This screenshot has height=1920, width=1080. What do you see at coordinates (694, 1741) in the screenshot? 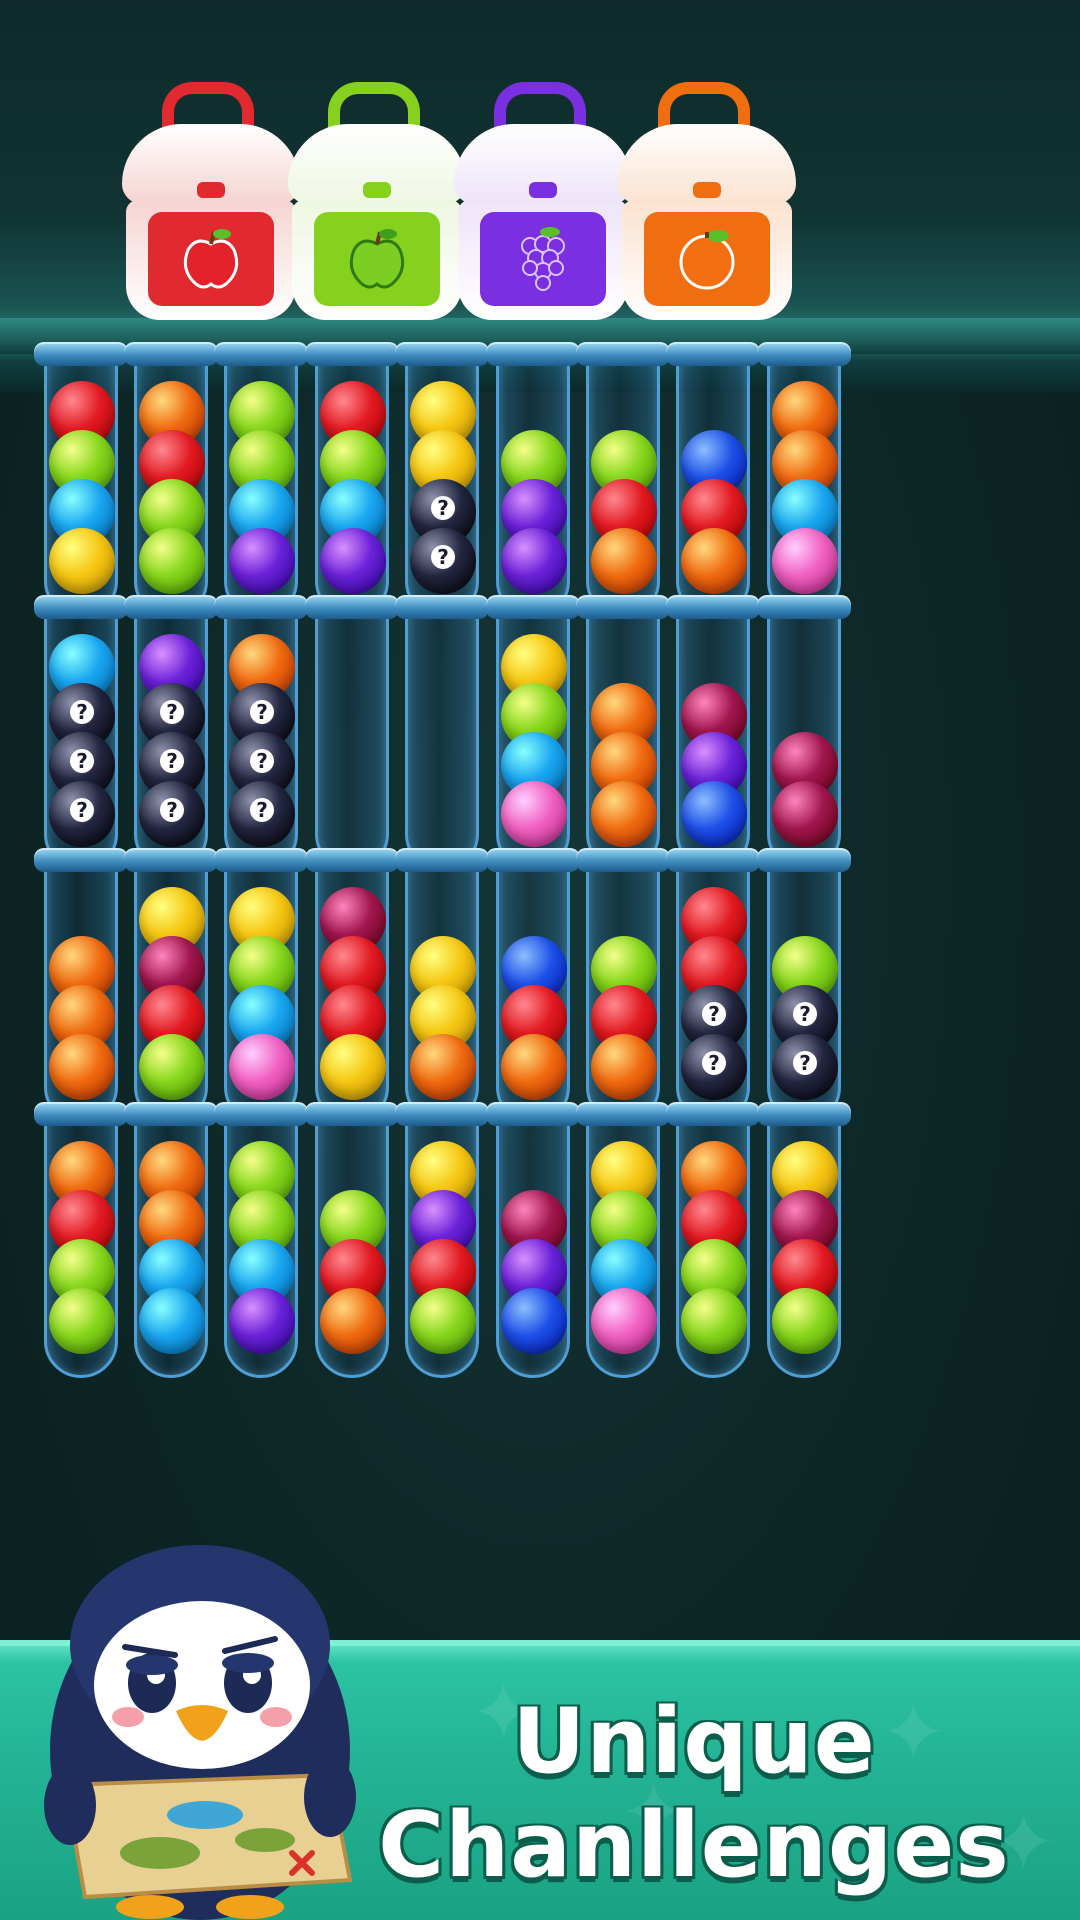
I see `headline-line1: Unique` at bounding box center [694, 1741].